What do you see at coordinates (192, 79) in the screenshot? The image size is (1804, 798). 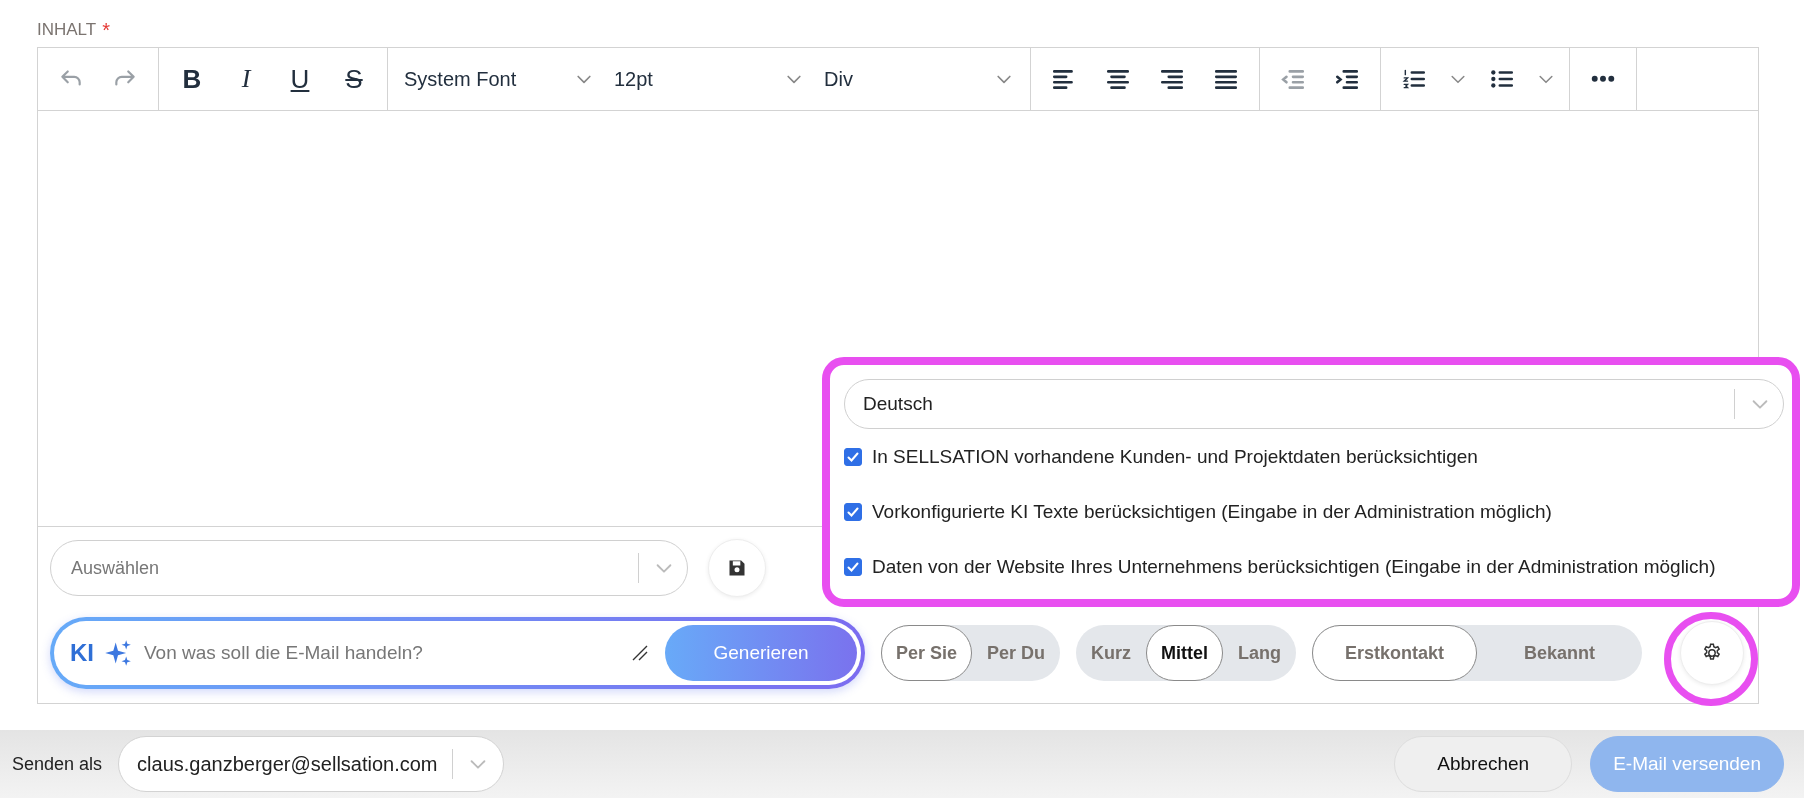 I see `format-button: B` at bounding box center [192, 79].